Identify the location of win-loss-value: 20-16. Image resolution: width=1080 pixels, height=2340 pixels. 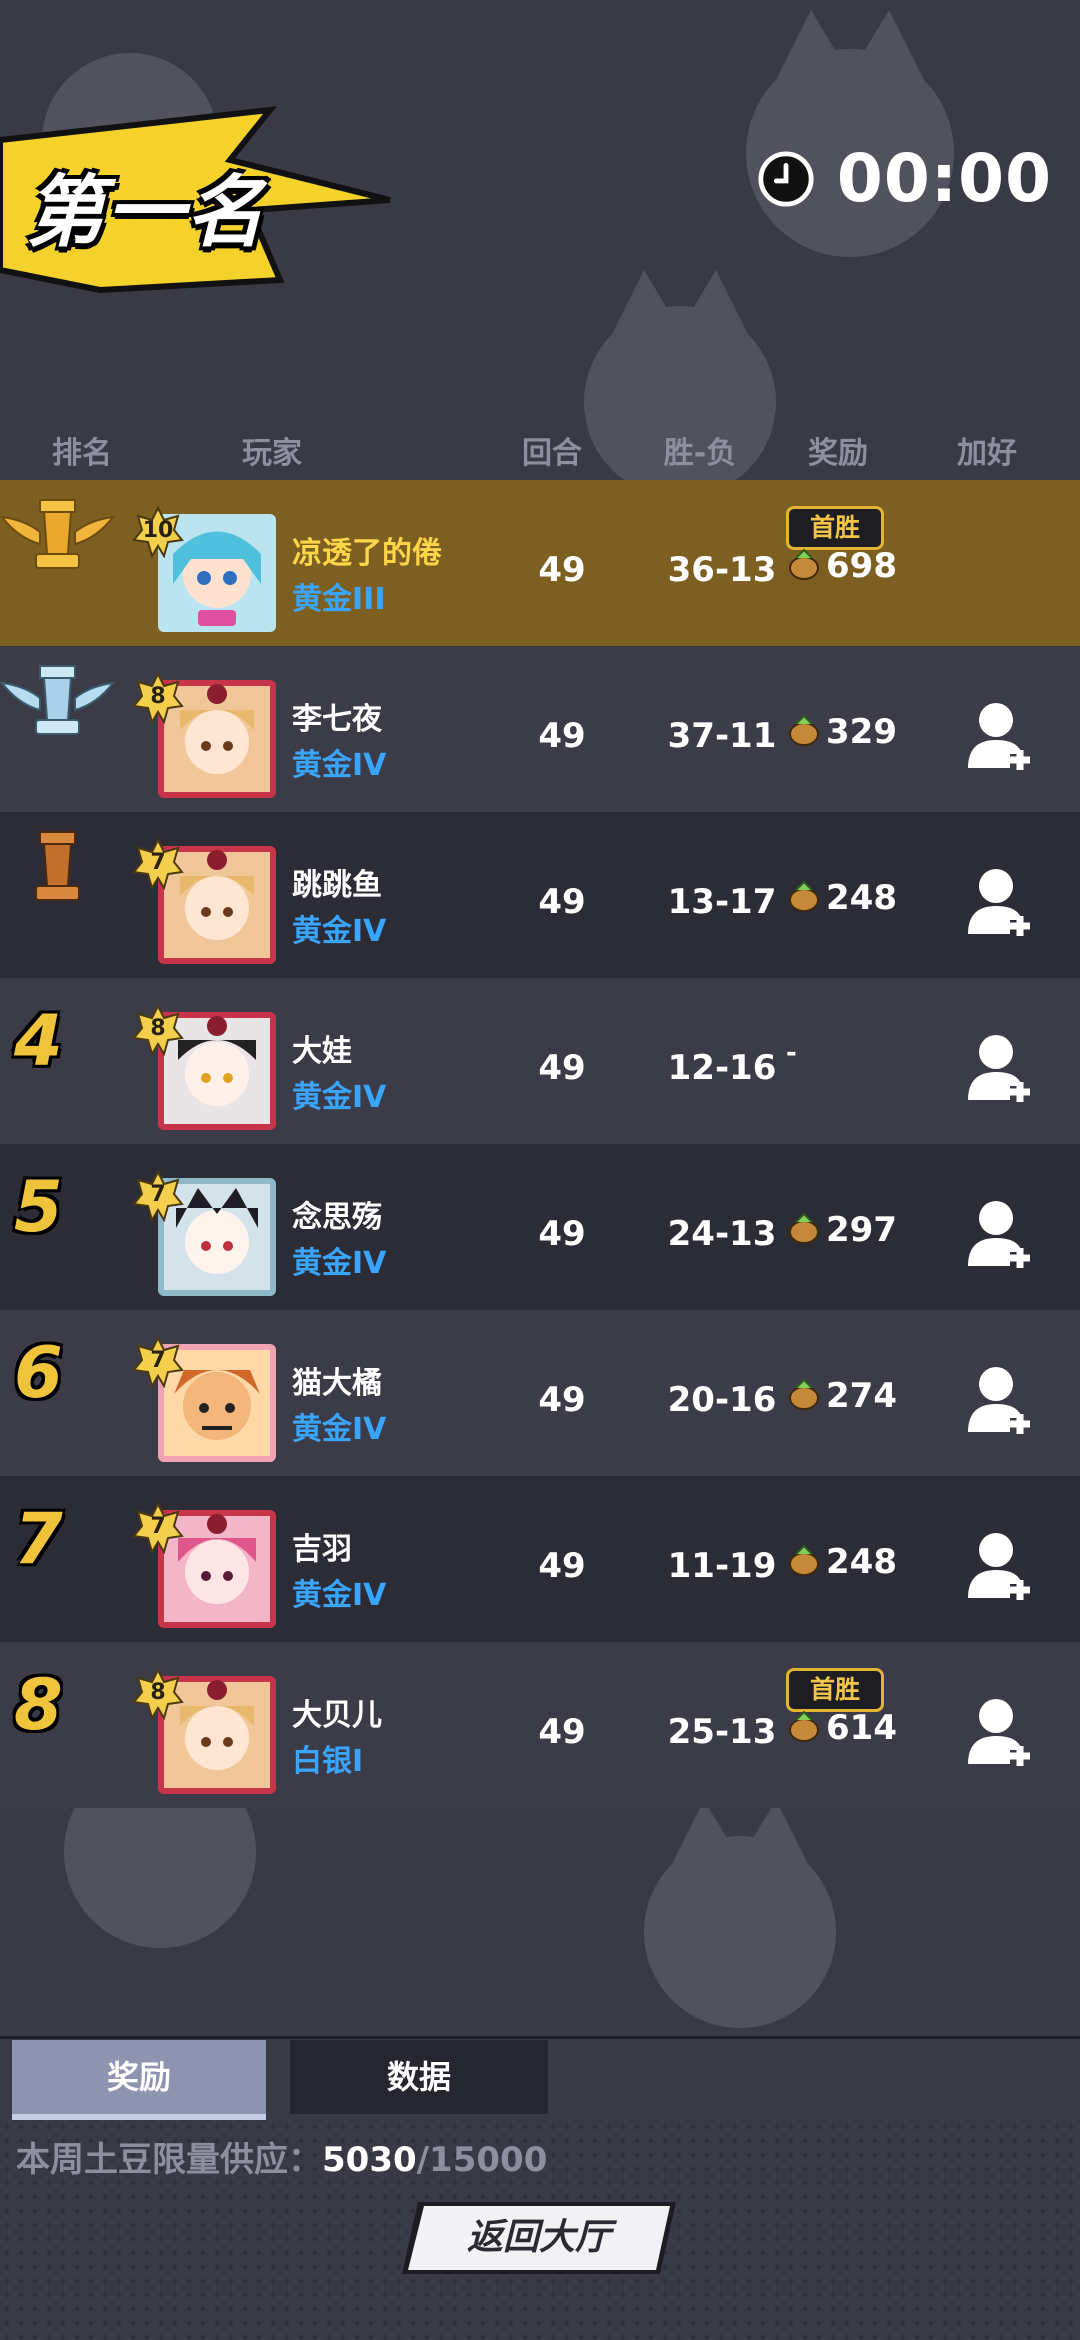
(722, 1400).